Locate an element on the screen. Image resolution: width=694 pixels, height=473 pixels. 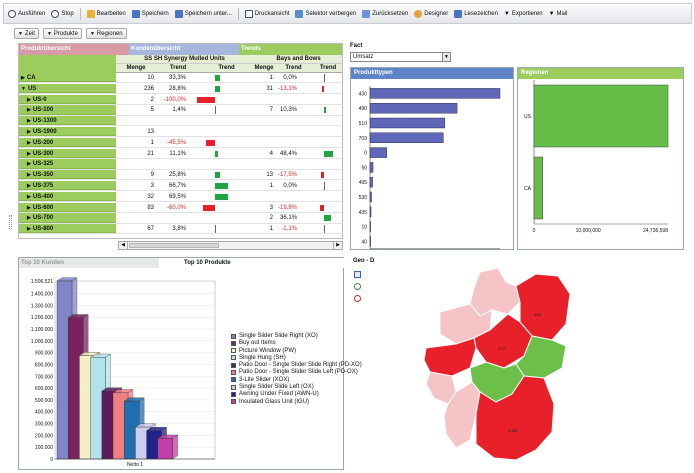
edit-button: Bearbeiten is located at coordinates (106, 13).